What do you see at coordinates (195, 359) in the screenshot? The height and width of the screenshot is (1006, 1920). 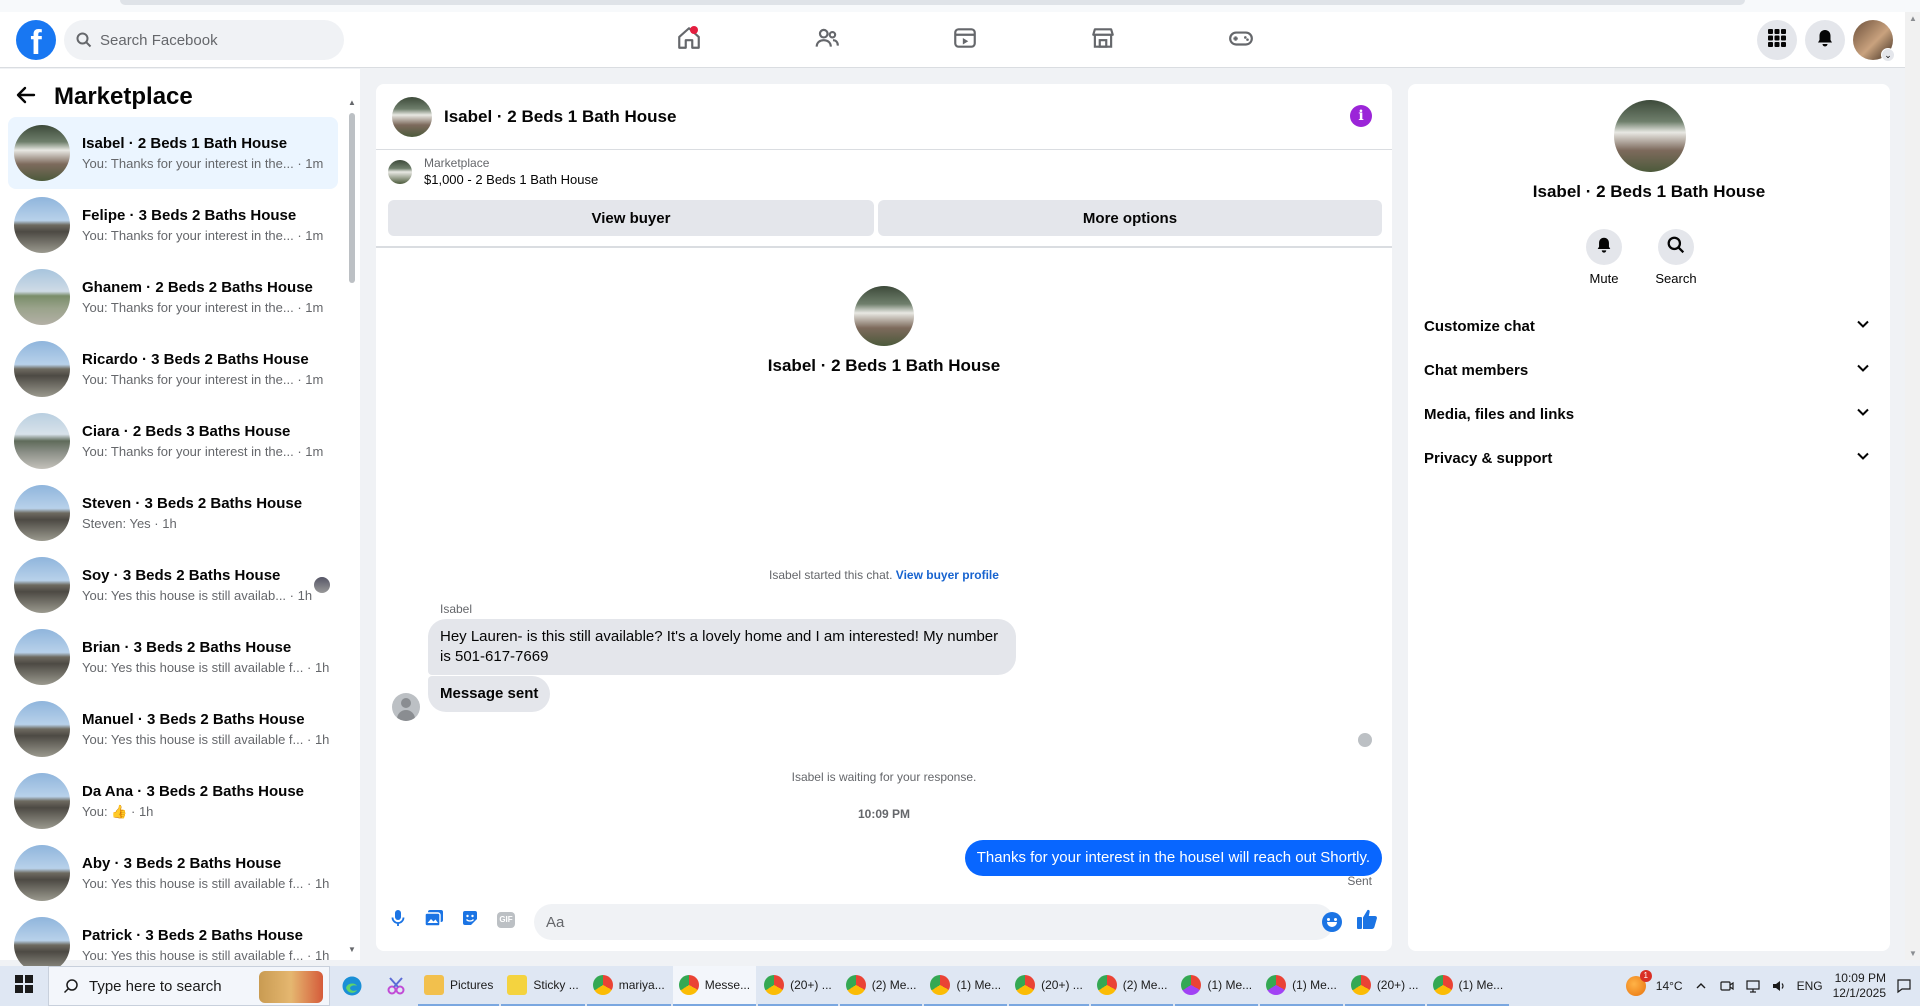 I see `conversation-name: Ricardo · 3 Beds 2 Baths House` at bounding box center [195, 359].